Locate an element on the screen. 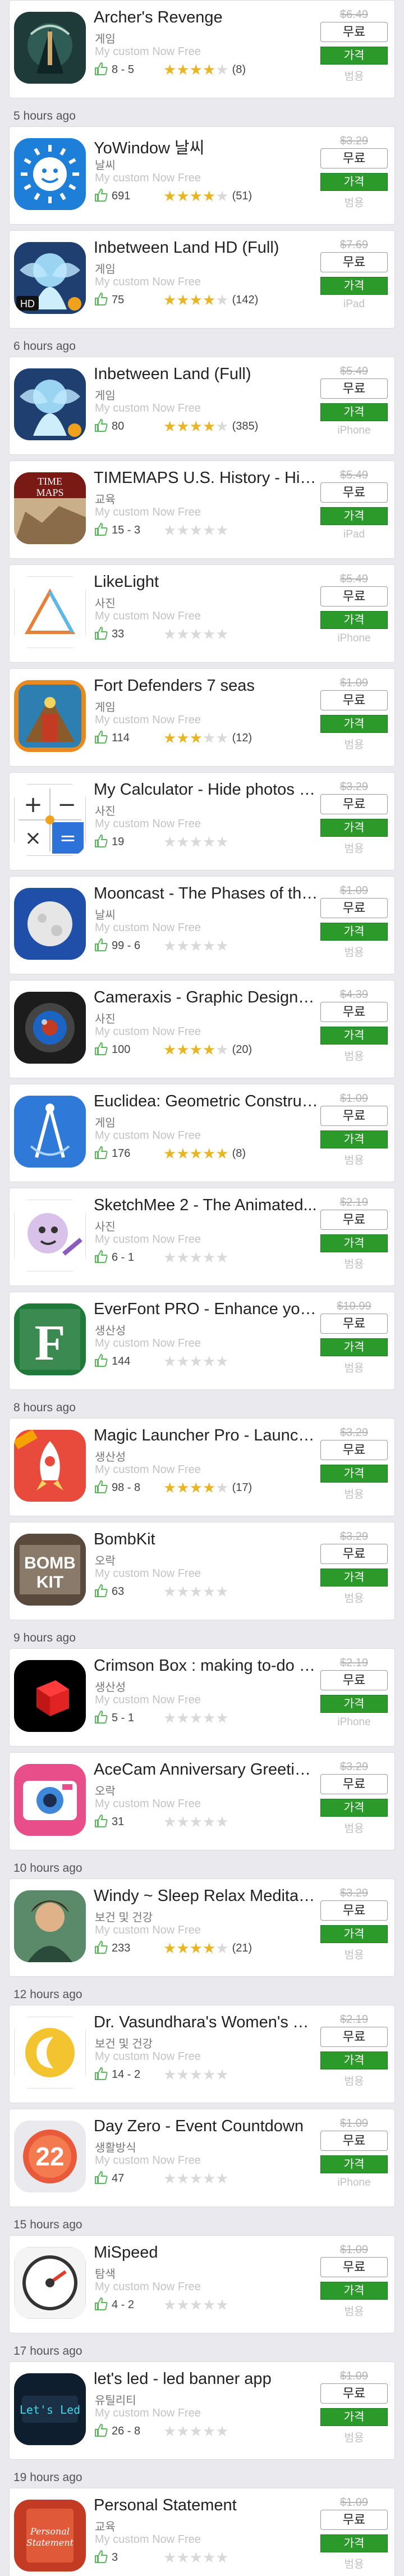 The image size is (404, 2576). countdown-22-icon: 22 is located at coordinates (50, 2156).